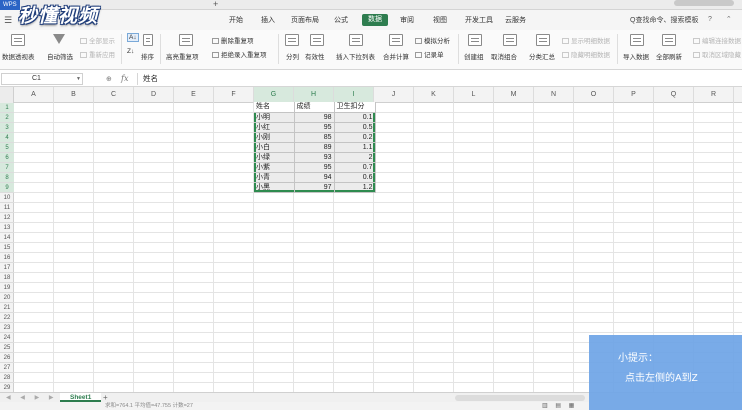  What do you see at coordinates (7, 368) in the screenshot?
I see `row-header-27: 27` at bounding box center [7, 368].